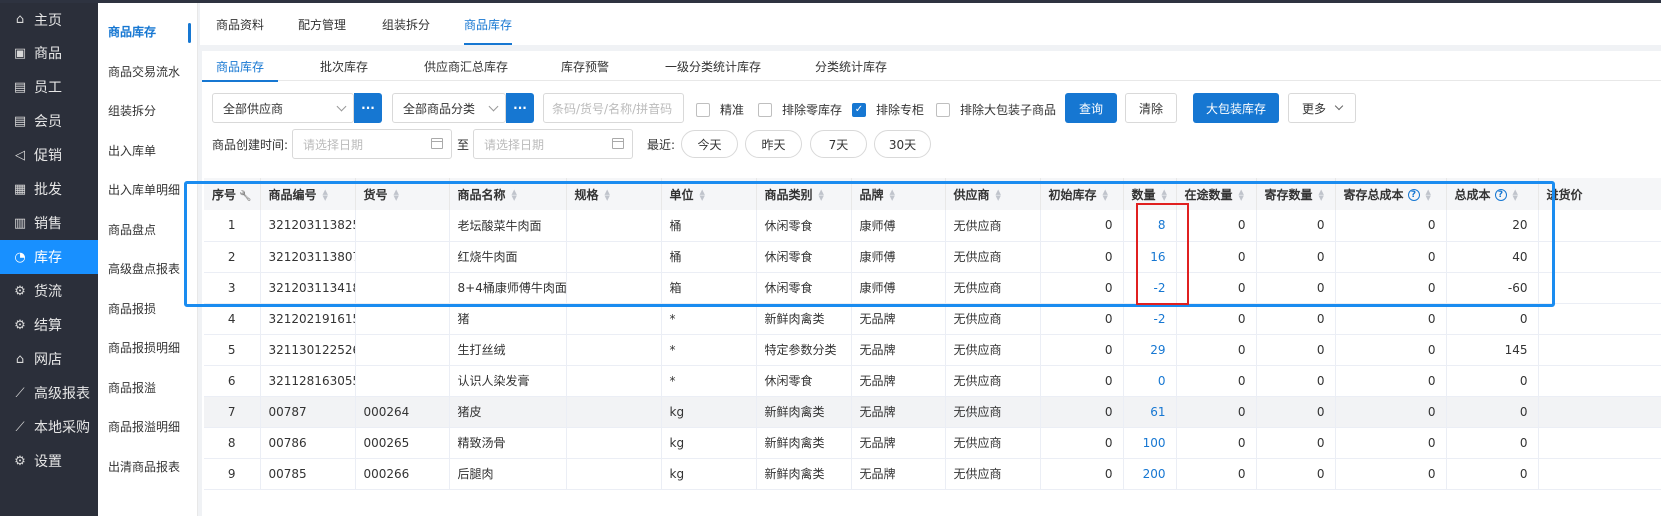  I want to click on sidebar-item-8: ⚙ 货流, so click(49, 291).